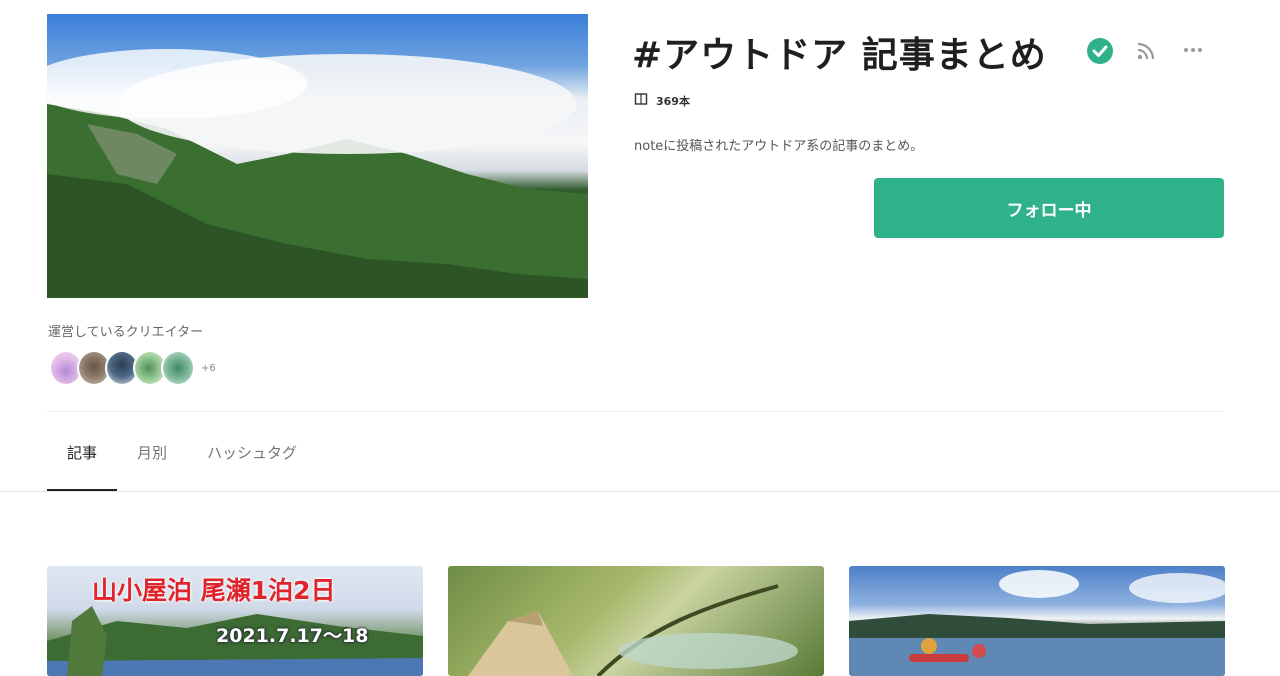  I want to click on creators-label: 運営しているクリエイター, so click(126, 332).